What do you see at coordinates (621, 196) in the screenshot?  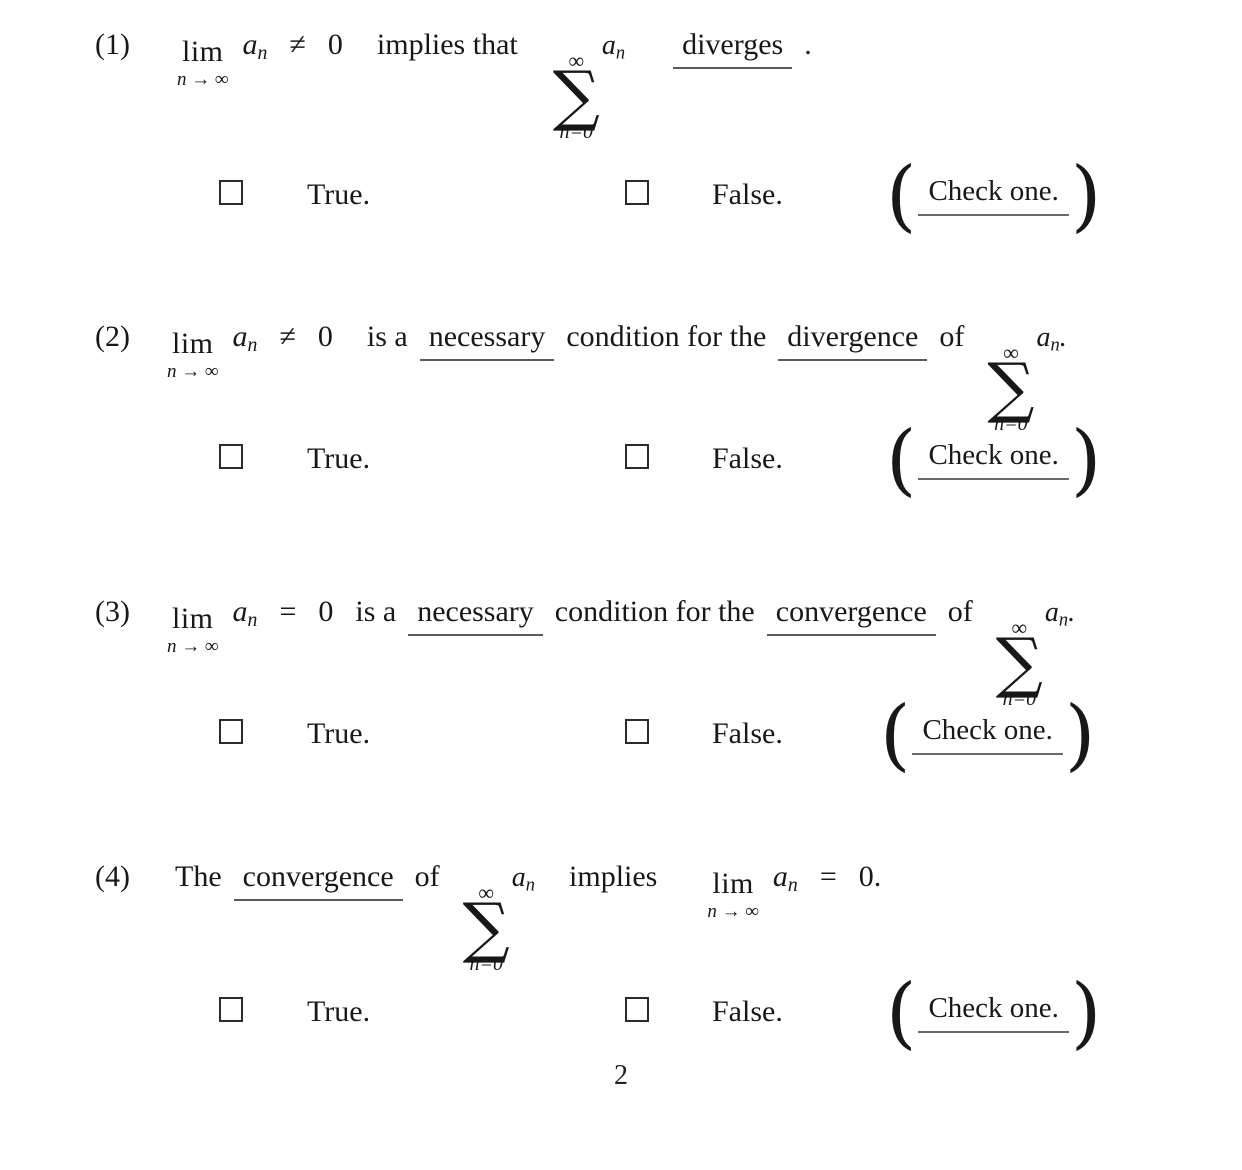 I see `question-1-answers: True. False. ( Check one. )` at bounding box center [621, 196].